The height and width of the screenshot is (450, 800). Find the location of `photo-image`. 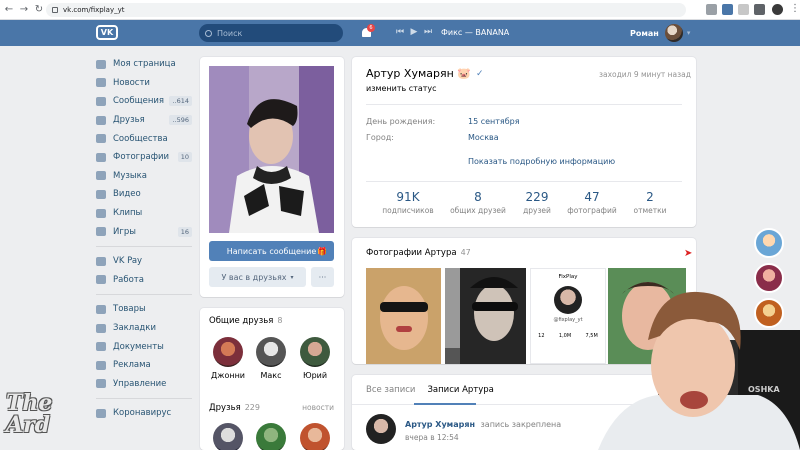

photo-image is located at coordinates (403, 316).